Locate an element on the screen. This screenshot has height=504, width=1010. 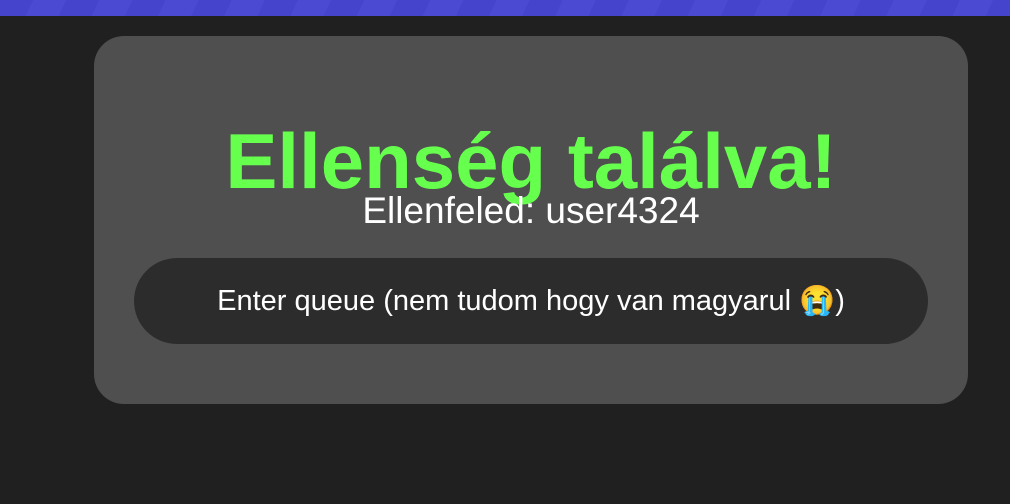
top-bar is located at coordinates (505, 8).